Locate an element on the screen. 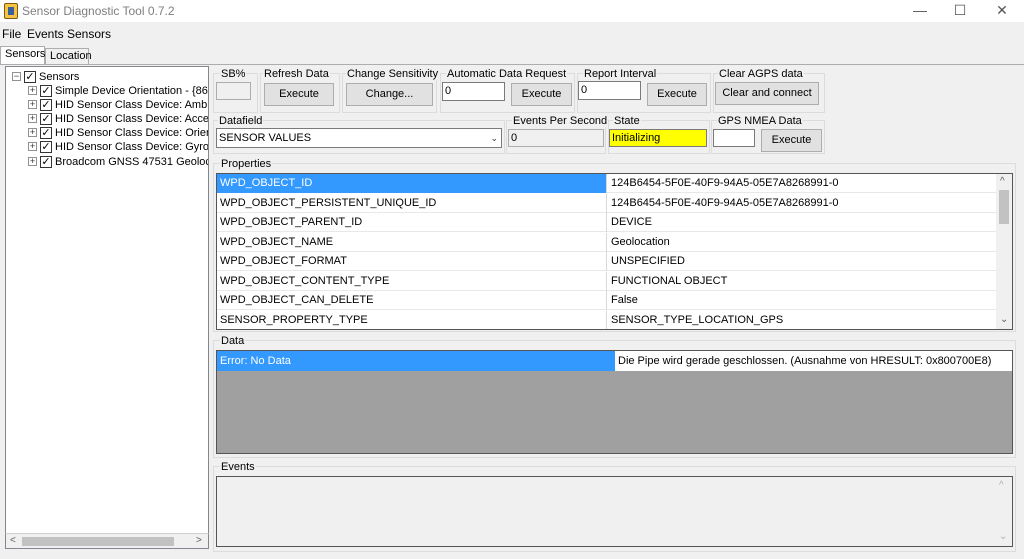 The image size is (1024, 559). tab-location: Location is located at coordinates (68, 56).